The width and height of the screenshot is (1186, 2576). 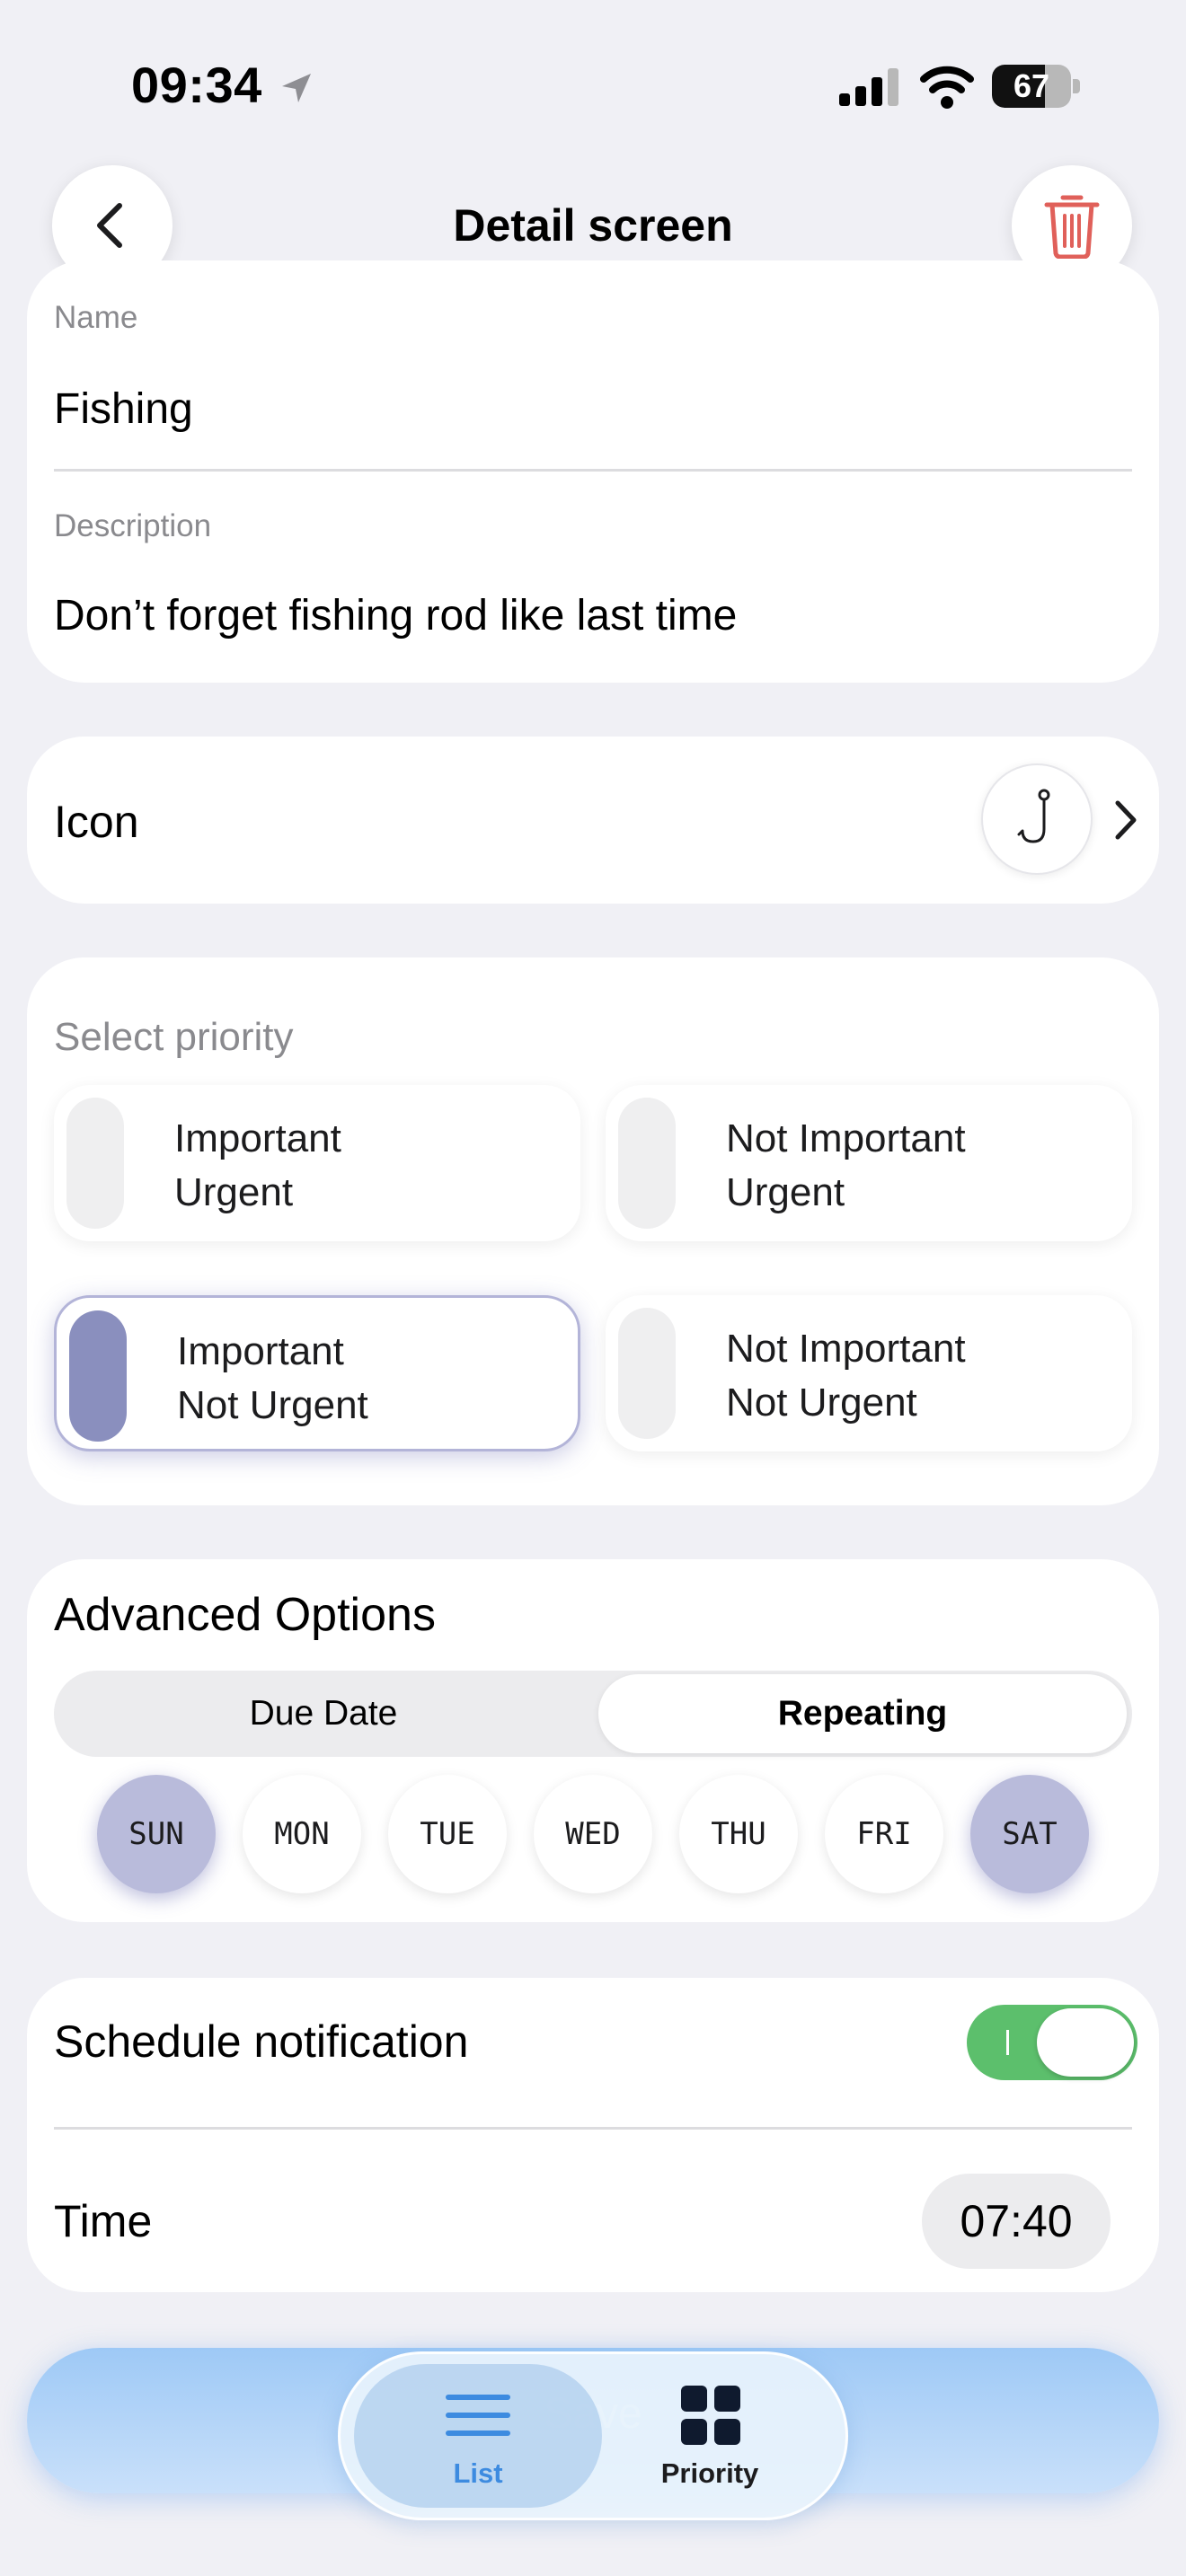 I want to click on description-label: Description, so click(x=133, y=525).